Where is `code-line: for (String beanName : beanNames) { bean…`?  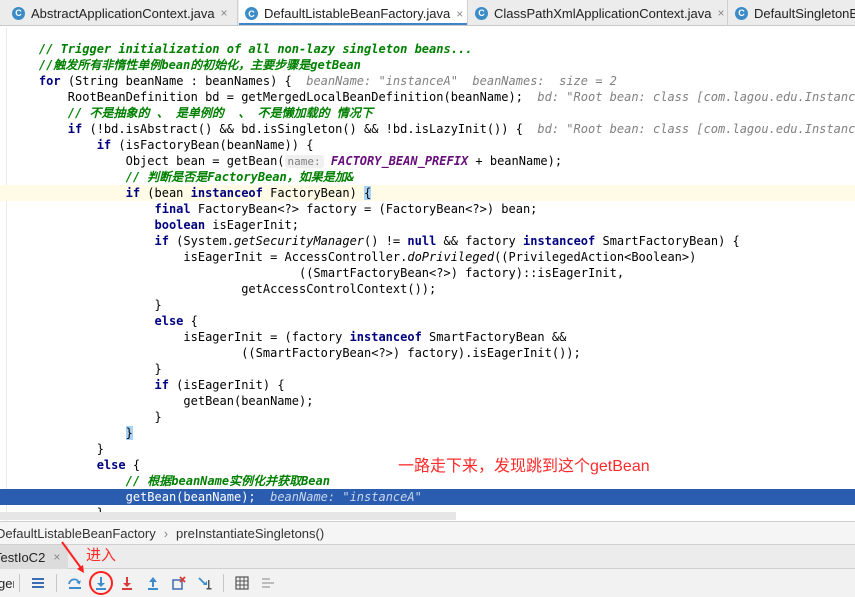 code-line: for (String beanName : beanNames) { bean… is located at coordinates (327, 81).